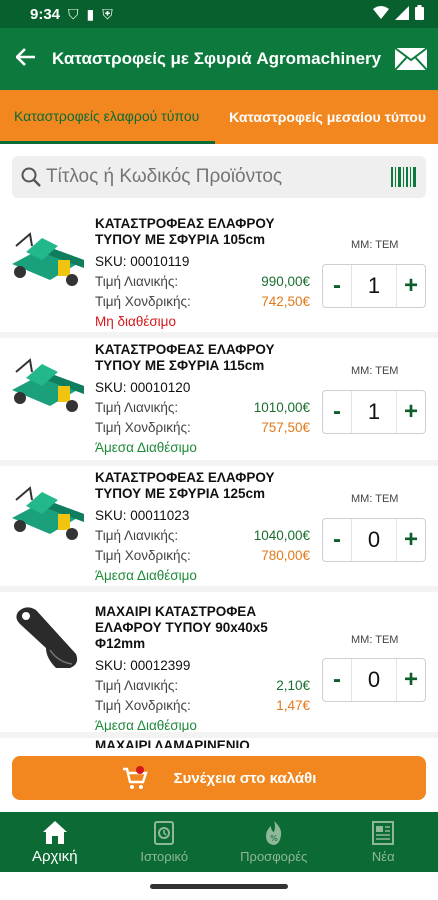 The width and height of the screenshot is (438, 900). I want to click on product-sku: SKU: 00012399, so click(143, 665).